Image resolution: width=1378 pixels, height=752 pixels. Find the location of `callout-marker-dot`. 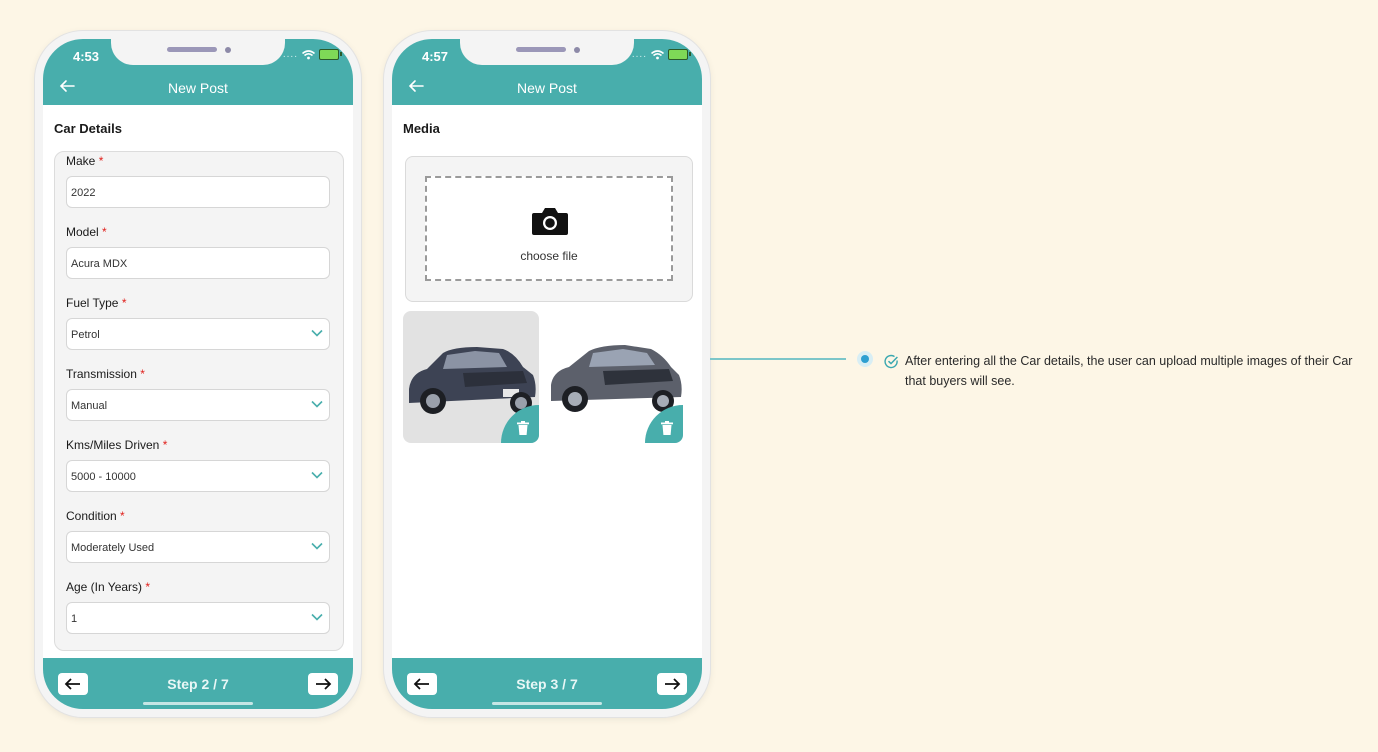

callout-marker-dot is located at coordinates (865, 359).